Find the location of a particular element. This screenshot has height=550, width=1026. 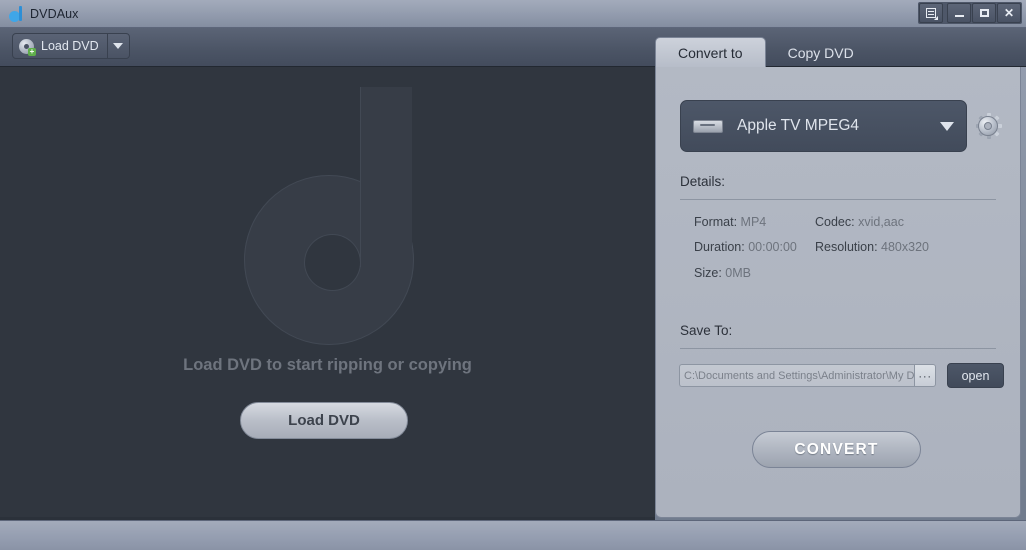

device-name-label: Apple TV MPEG4 is located at coordinates (798, 125).